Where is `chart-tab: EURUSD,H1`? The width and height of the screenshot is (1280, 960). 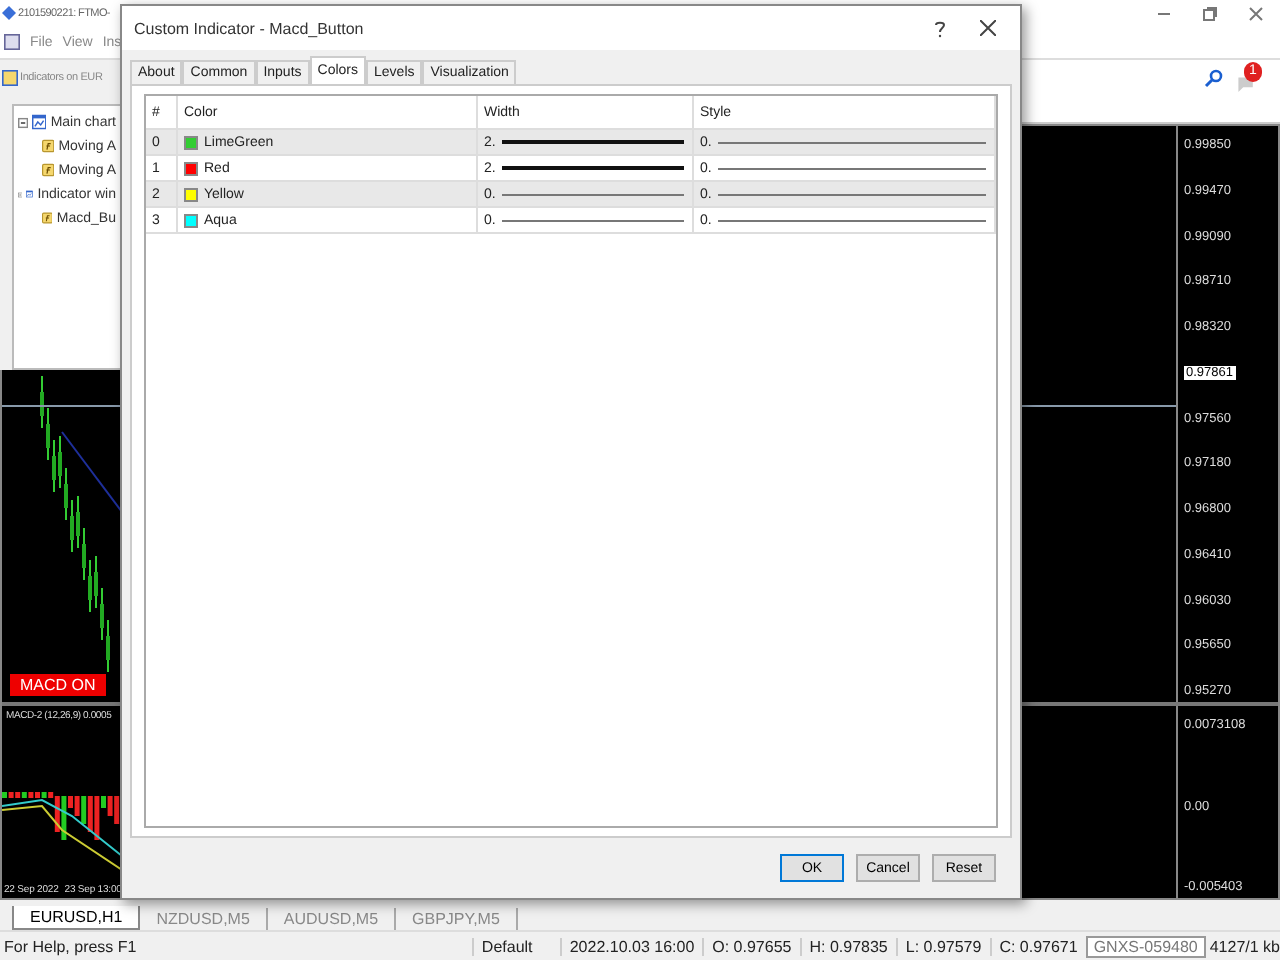
chart-tab: EURUSD,H1 is located at coordinates (76, 918).